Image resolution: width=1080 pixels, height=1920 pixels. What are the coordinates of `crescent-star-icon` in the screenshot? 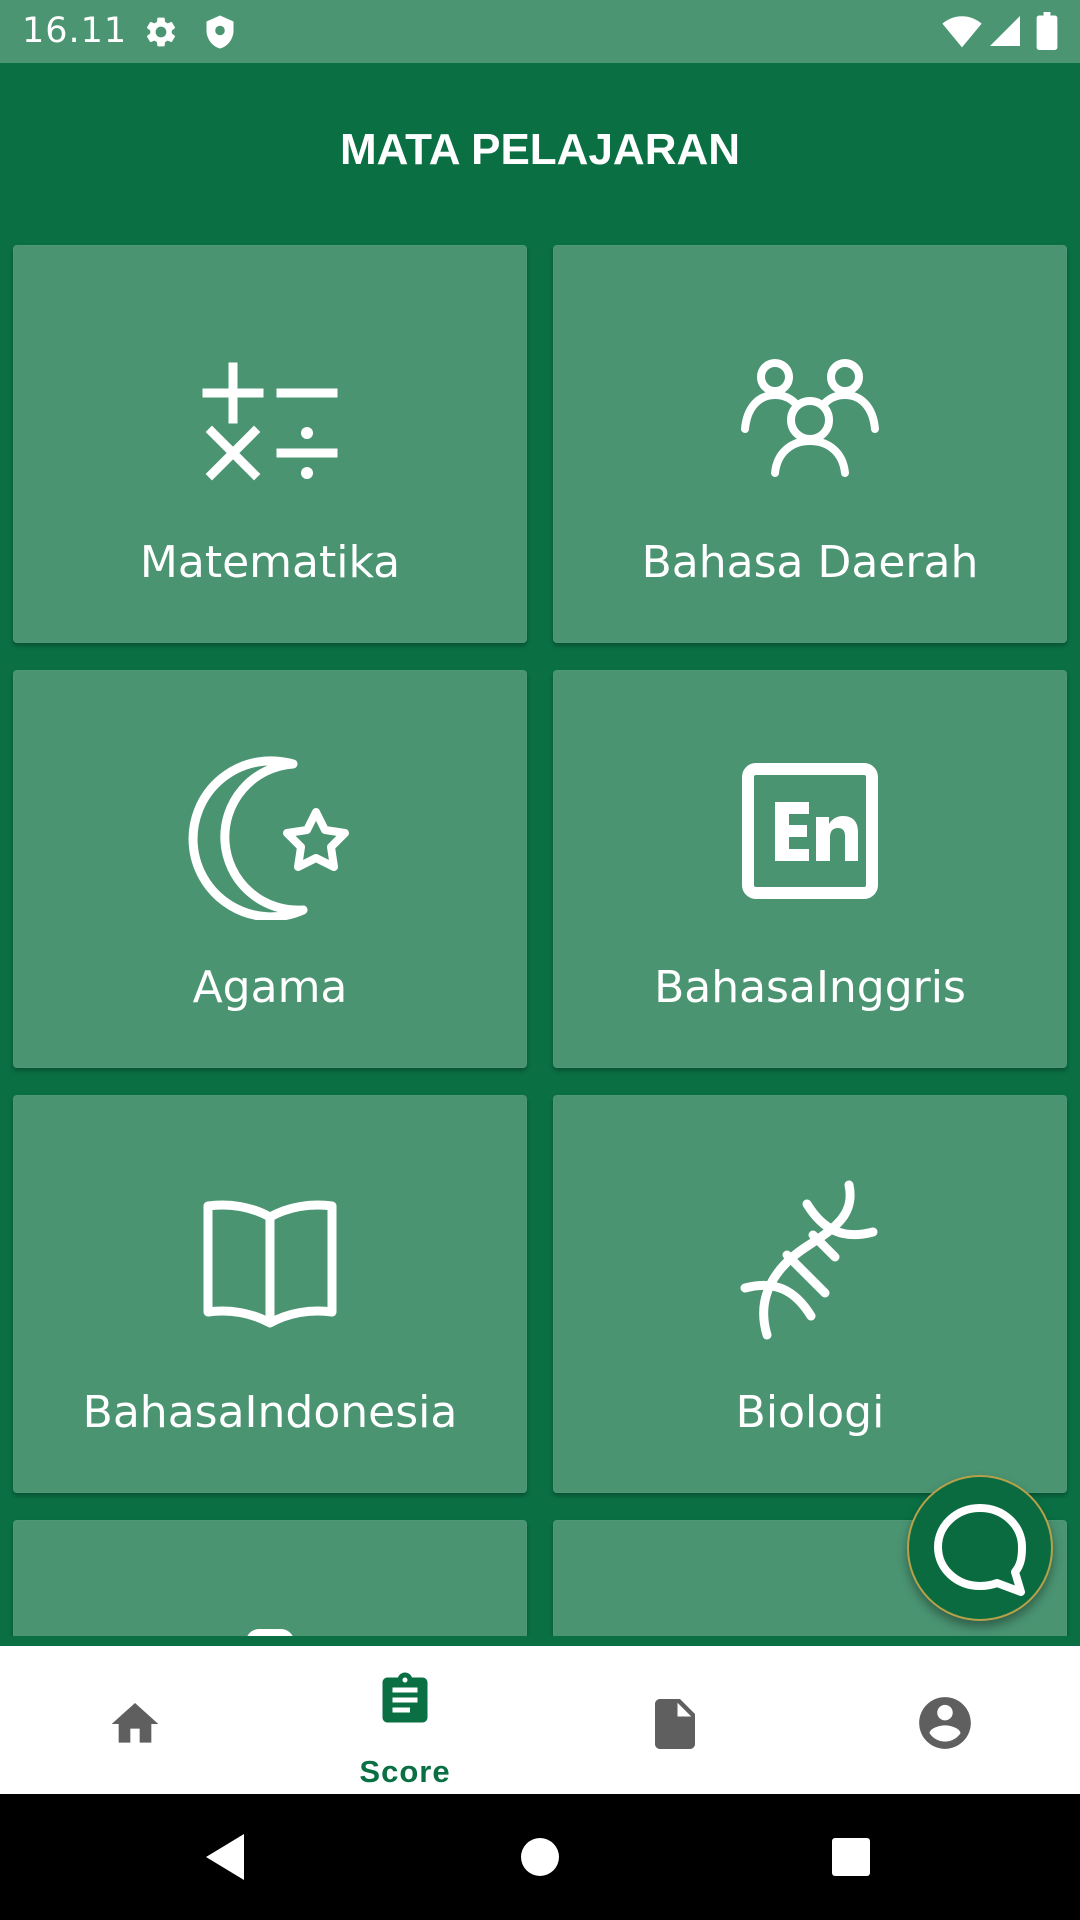 It's located at (268, 838).